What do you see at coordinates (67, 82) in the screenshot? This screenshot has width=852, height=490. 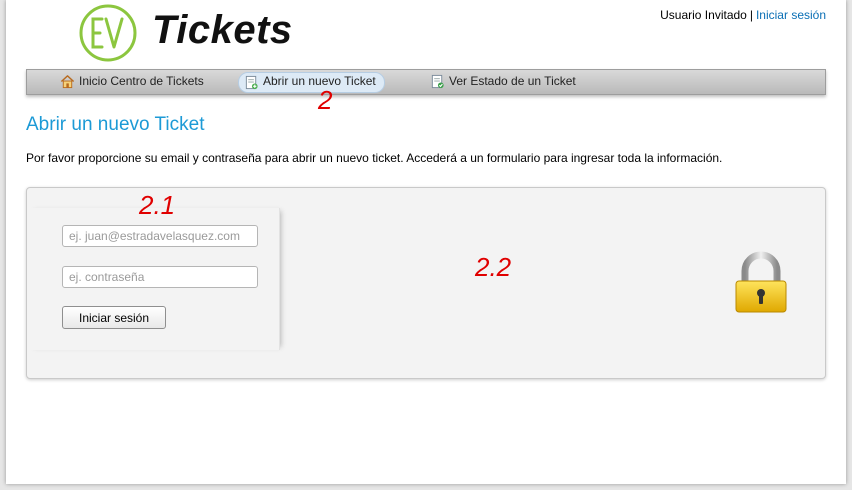 I see `home-icon` at bounding box center [67, 82].